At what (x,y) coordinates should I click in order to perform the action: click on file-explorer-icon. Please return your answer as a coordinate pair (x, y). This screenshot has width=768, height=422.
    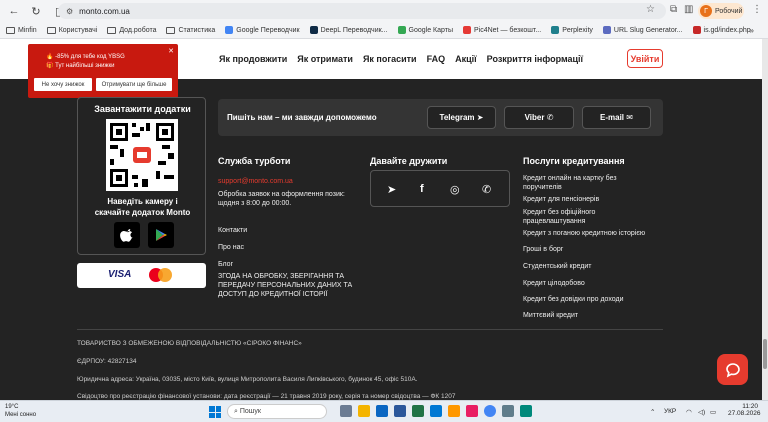
    Looking at the image, I should click on (364, 411).